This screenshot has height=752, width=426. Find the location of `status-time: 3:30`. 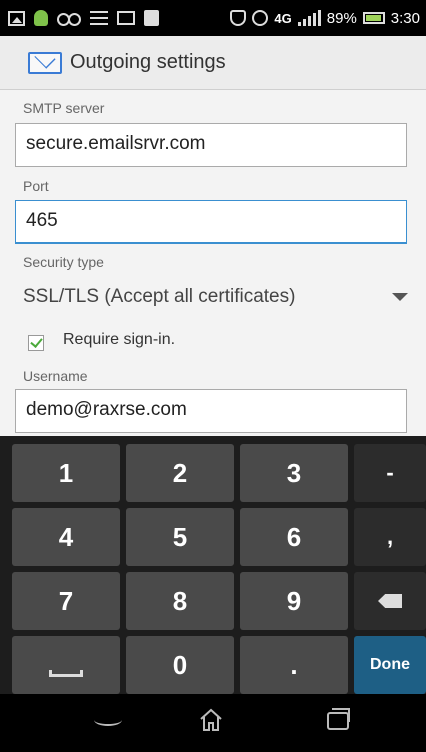

status-time: 3:30 is located at coordinates (405, 18).